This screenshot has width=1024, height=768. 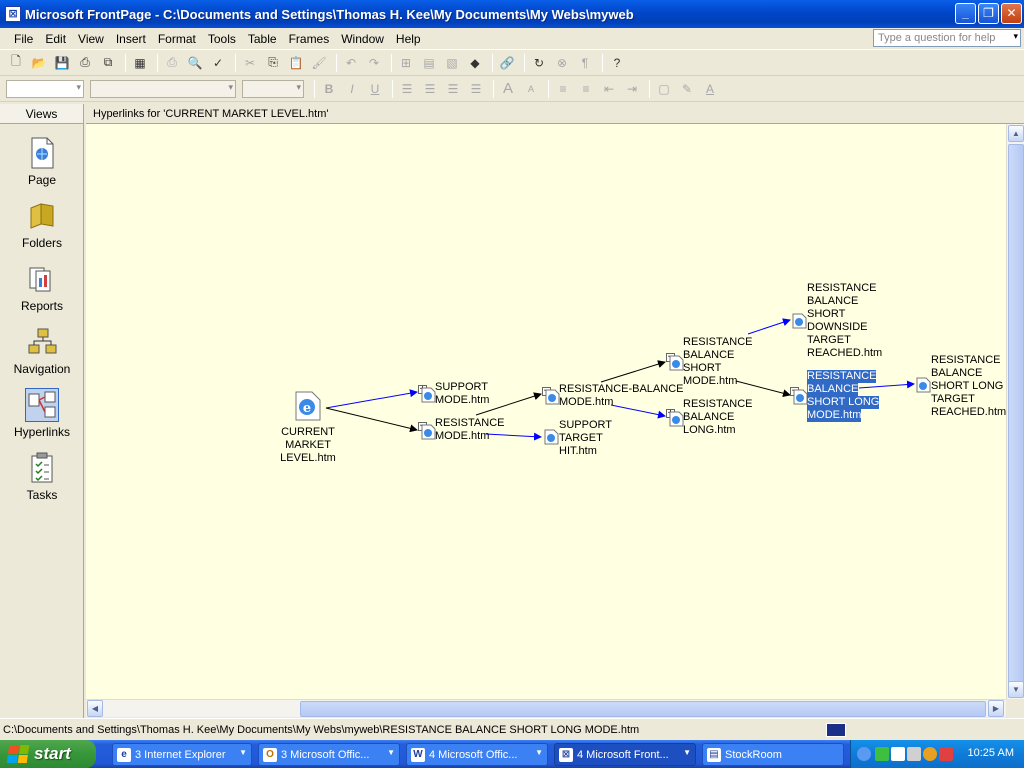 What do you see at coordinates (55, 39) in the screenshot?
I see `menu-edit: Edit` at bounding box center [55, 39].